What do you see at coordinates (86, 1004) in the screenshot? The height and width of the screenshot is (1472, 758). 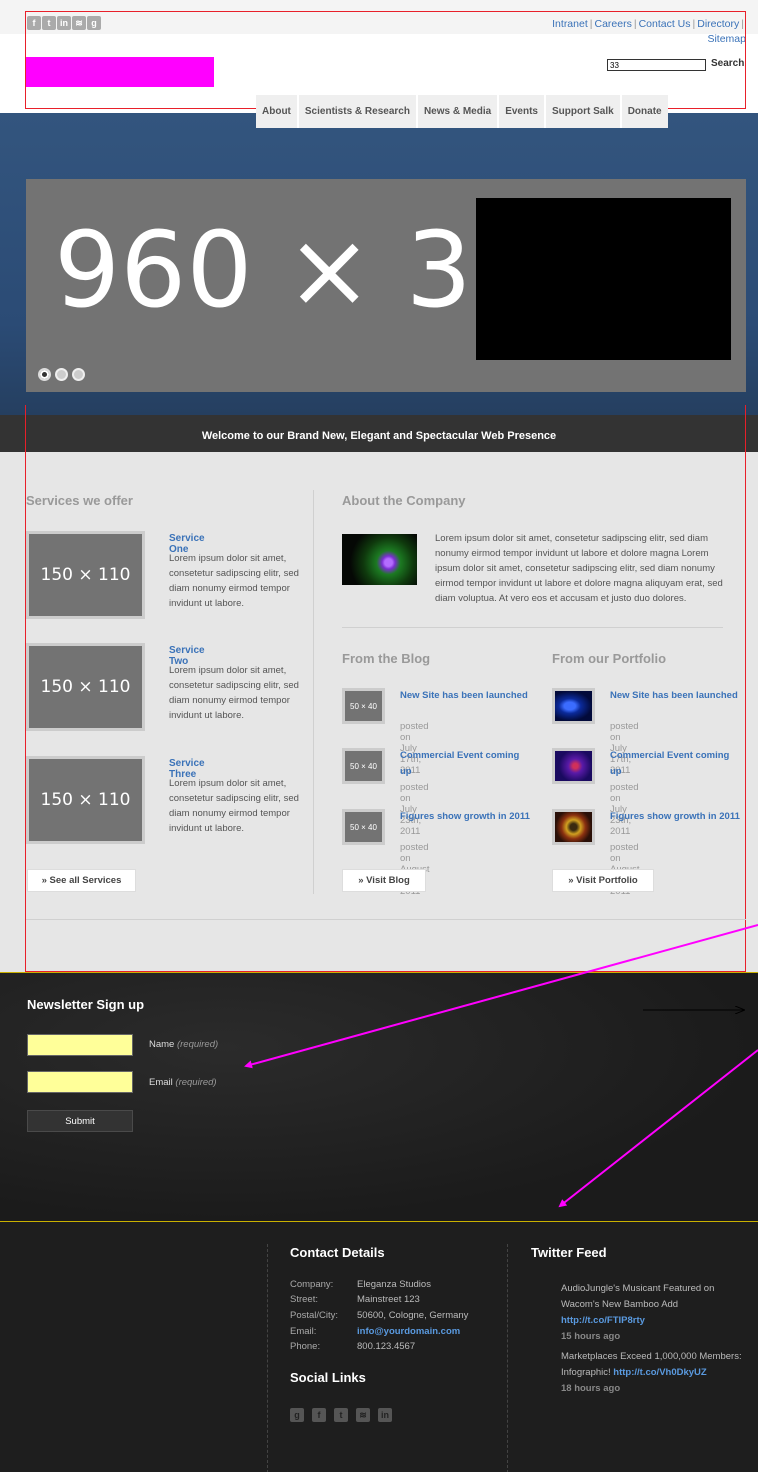 I see `newsletter-title: Newsletter Sign up` at bounding box center [86, 1004].